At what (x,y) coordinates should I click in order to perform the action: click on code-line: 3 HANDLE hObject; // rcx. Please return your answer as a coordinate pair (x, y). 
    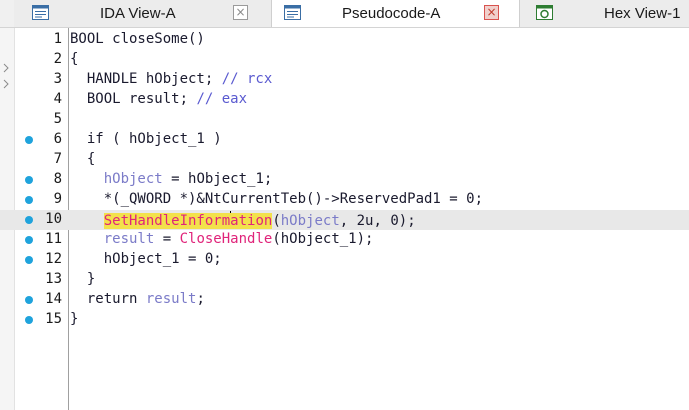
    Looking at the image, I should click on (344, 80).